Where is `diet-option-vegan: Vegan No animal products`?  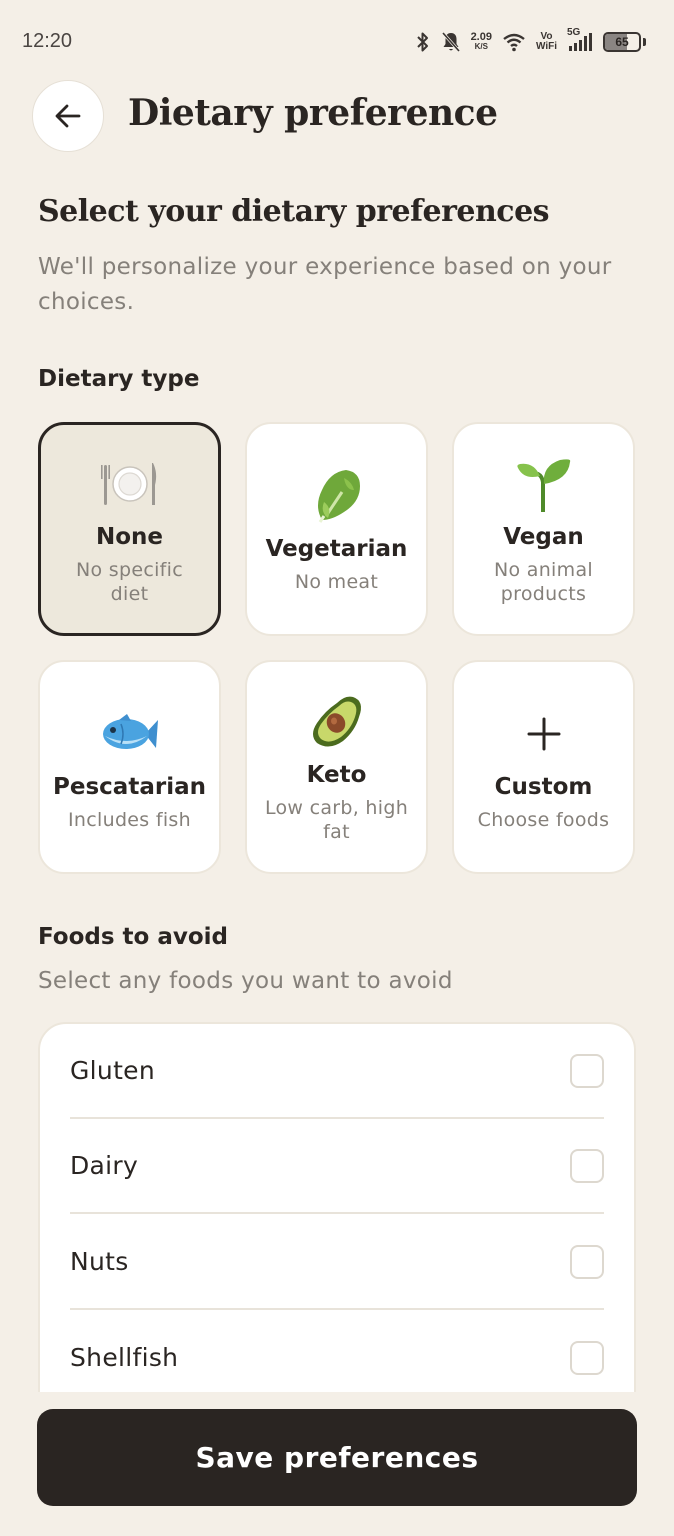 diet-option-vegan: Vegan No animal products is located at coordinates (543, 529).